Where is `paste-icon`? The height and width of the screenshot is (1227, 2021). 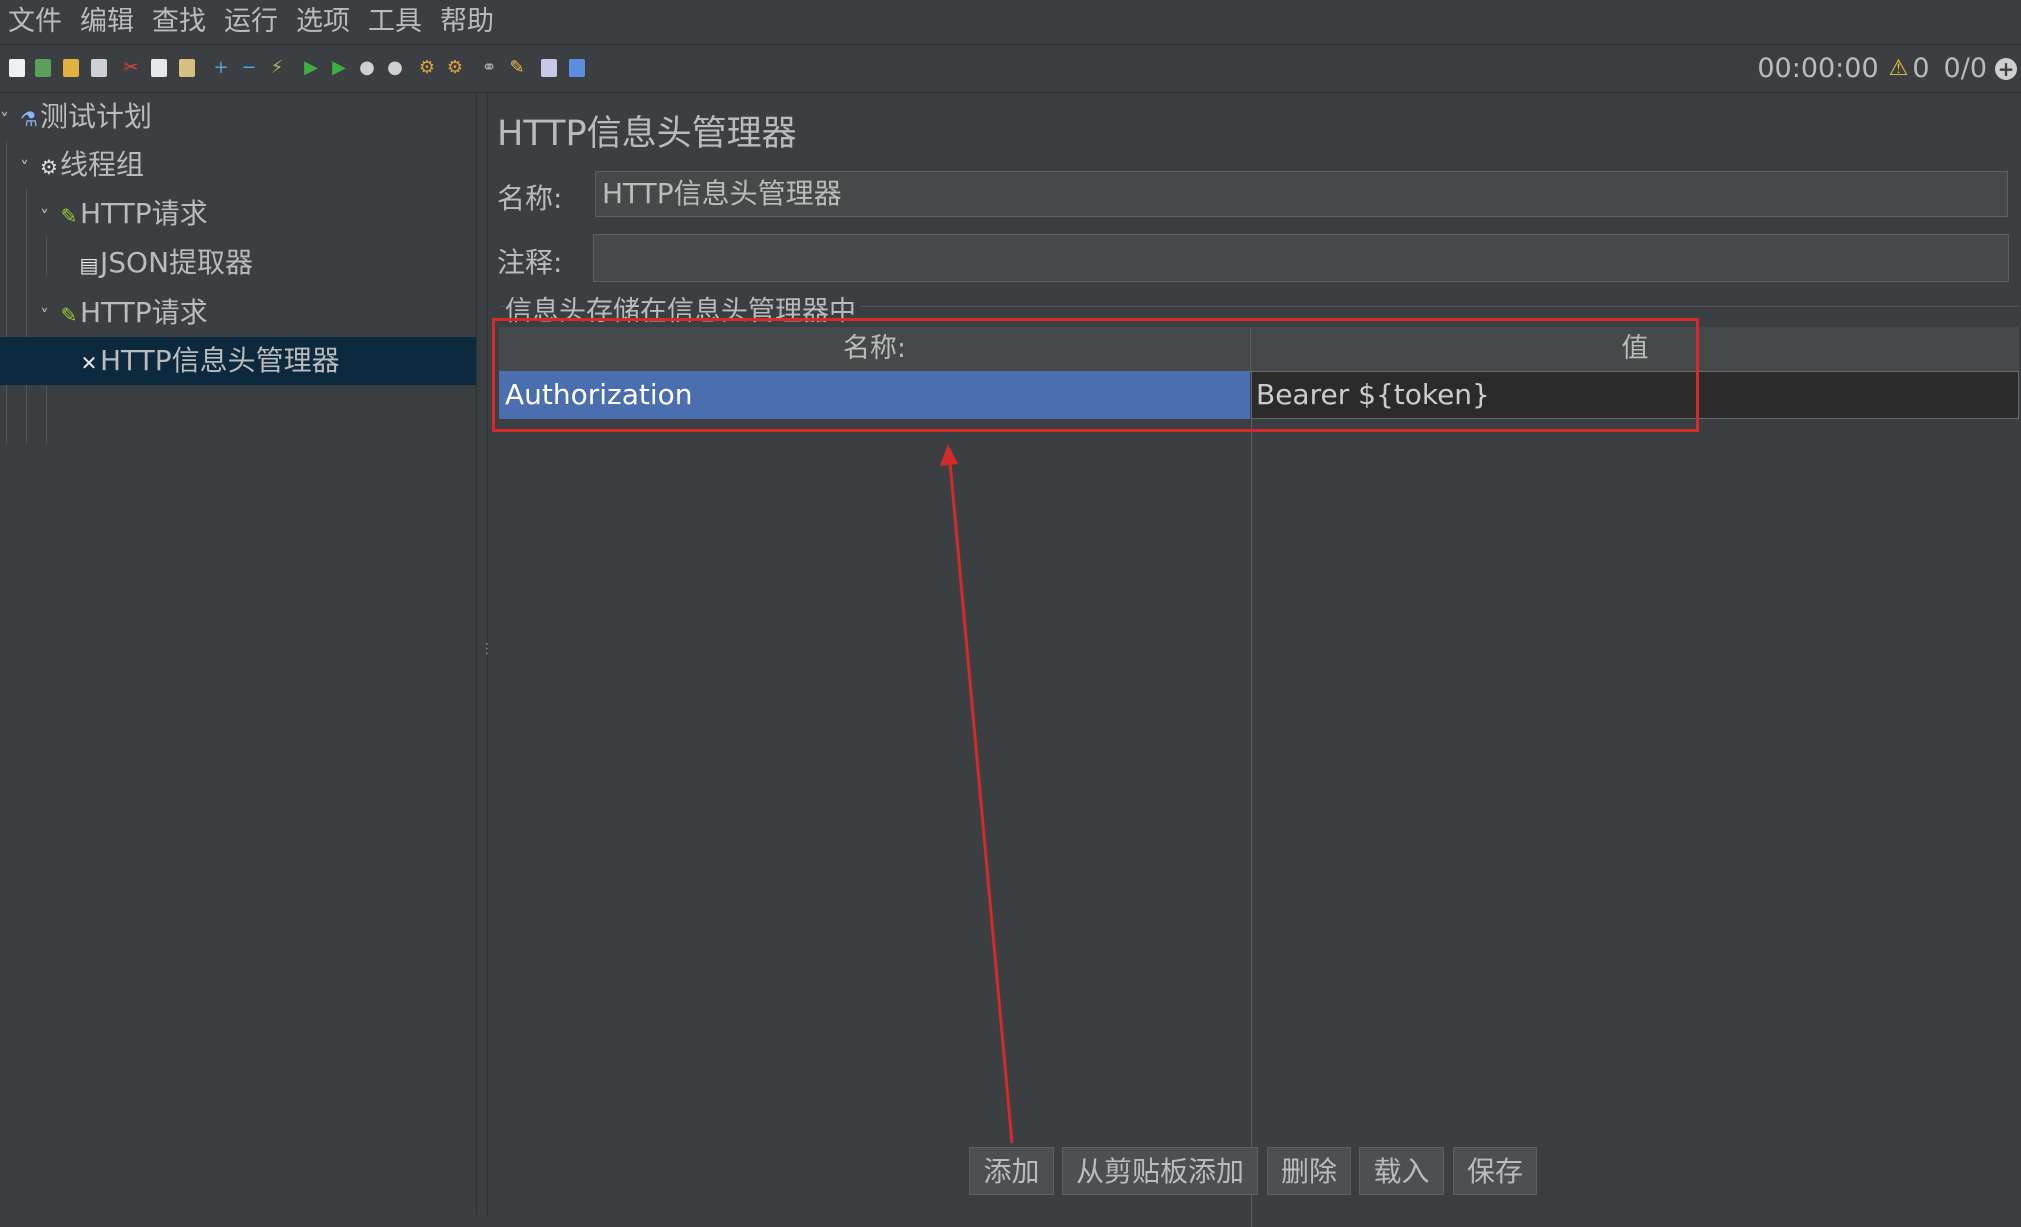 paste-icon is located at coordinates (187, 68).